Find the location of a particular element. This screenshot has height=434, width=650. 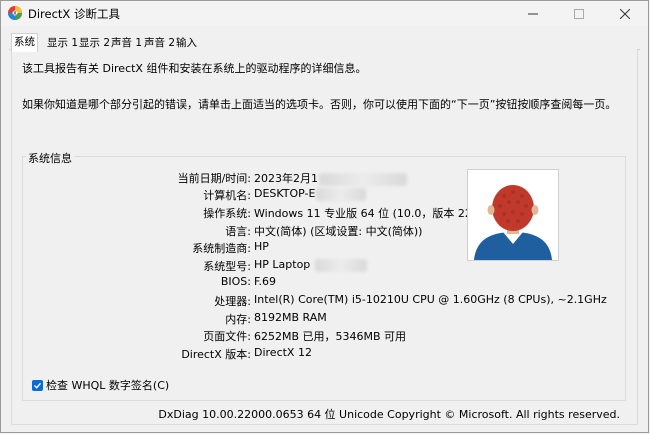

close-icon is located at coordinates (625, 13).